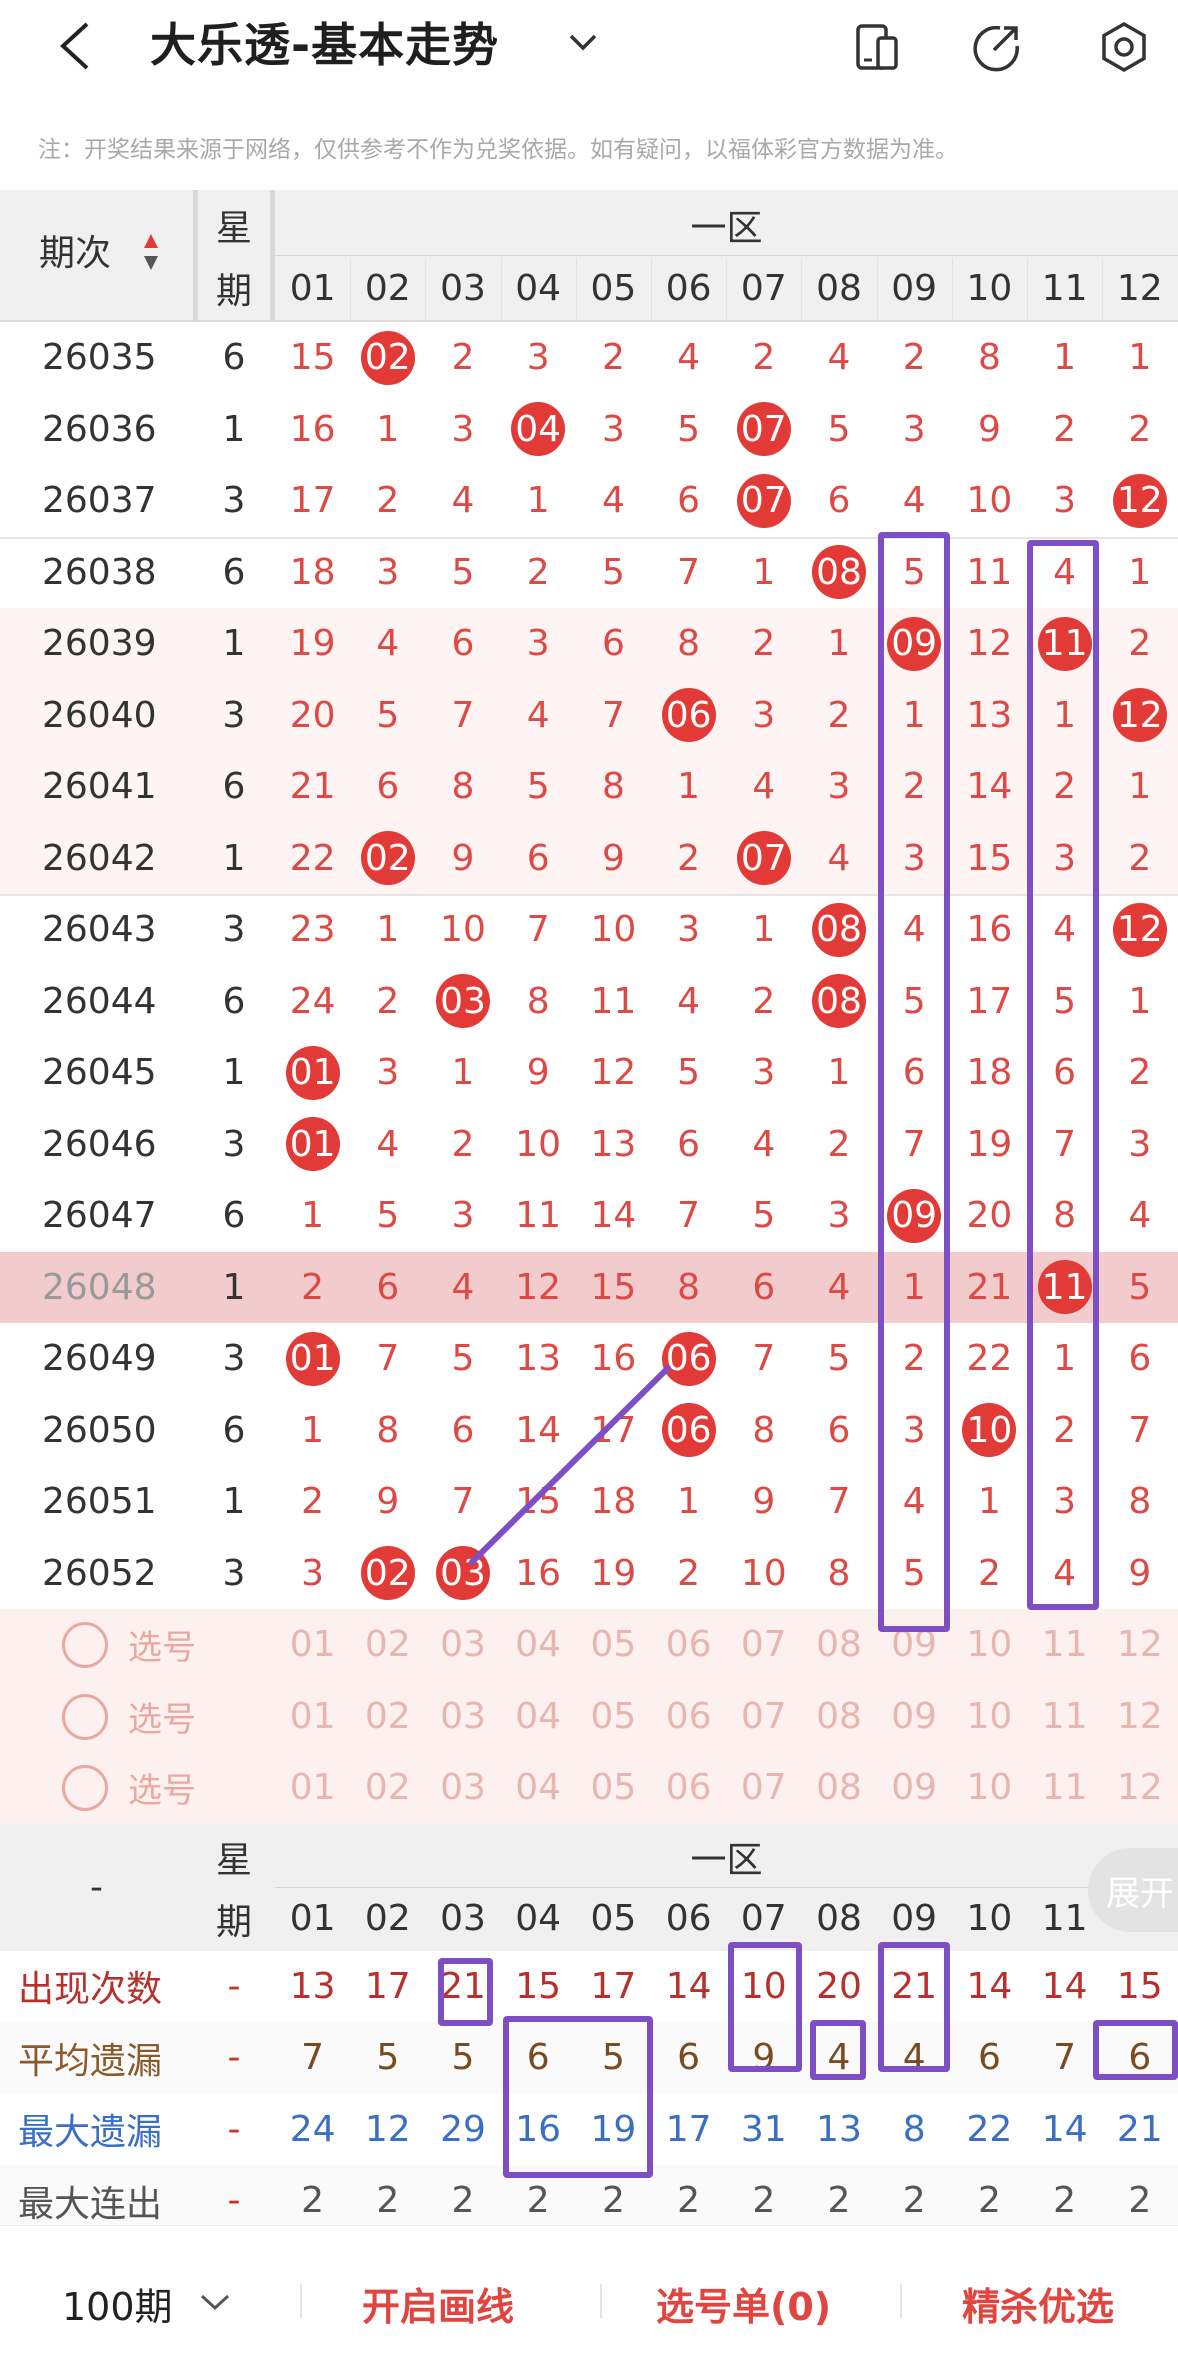  I want to click on number-cell: 10, so click(989, 1431).